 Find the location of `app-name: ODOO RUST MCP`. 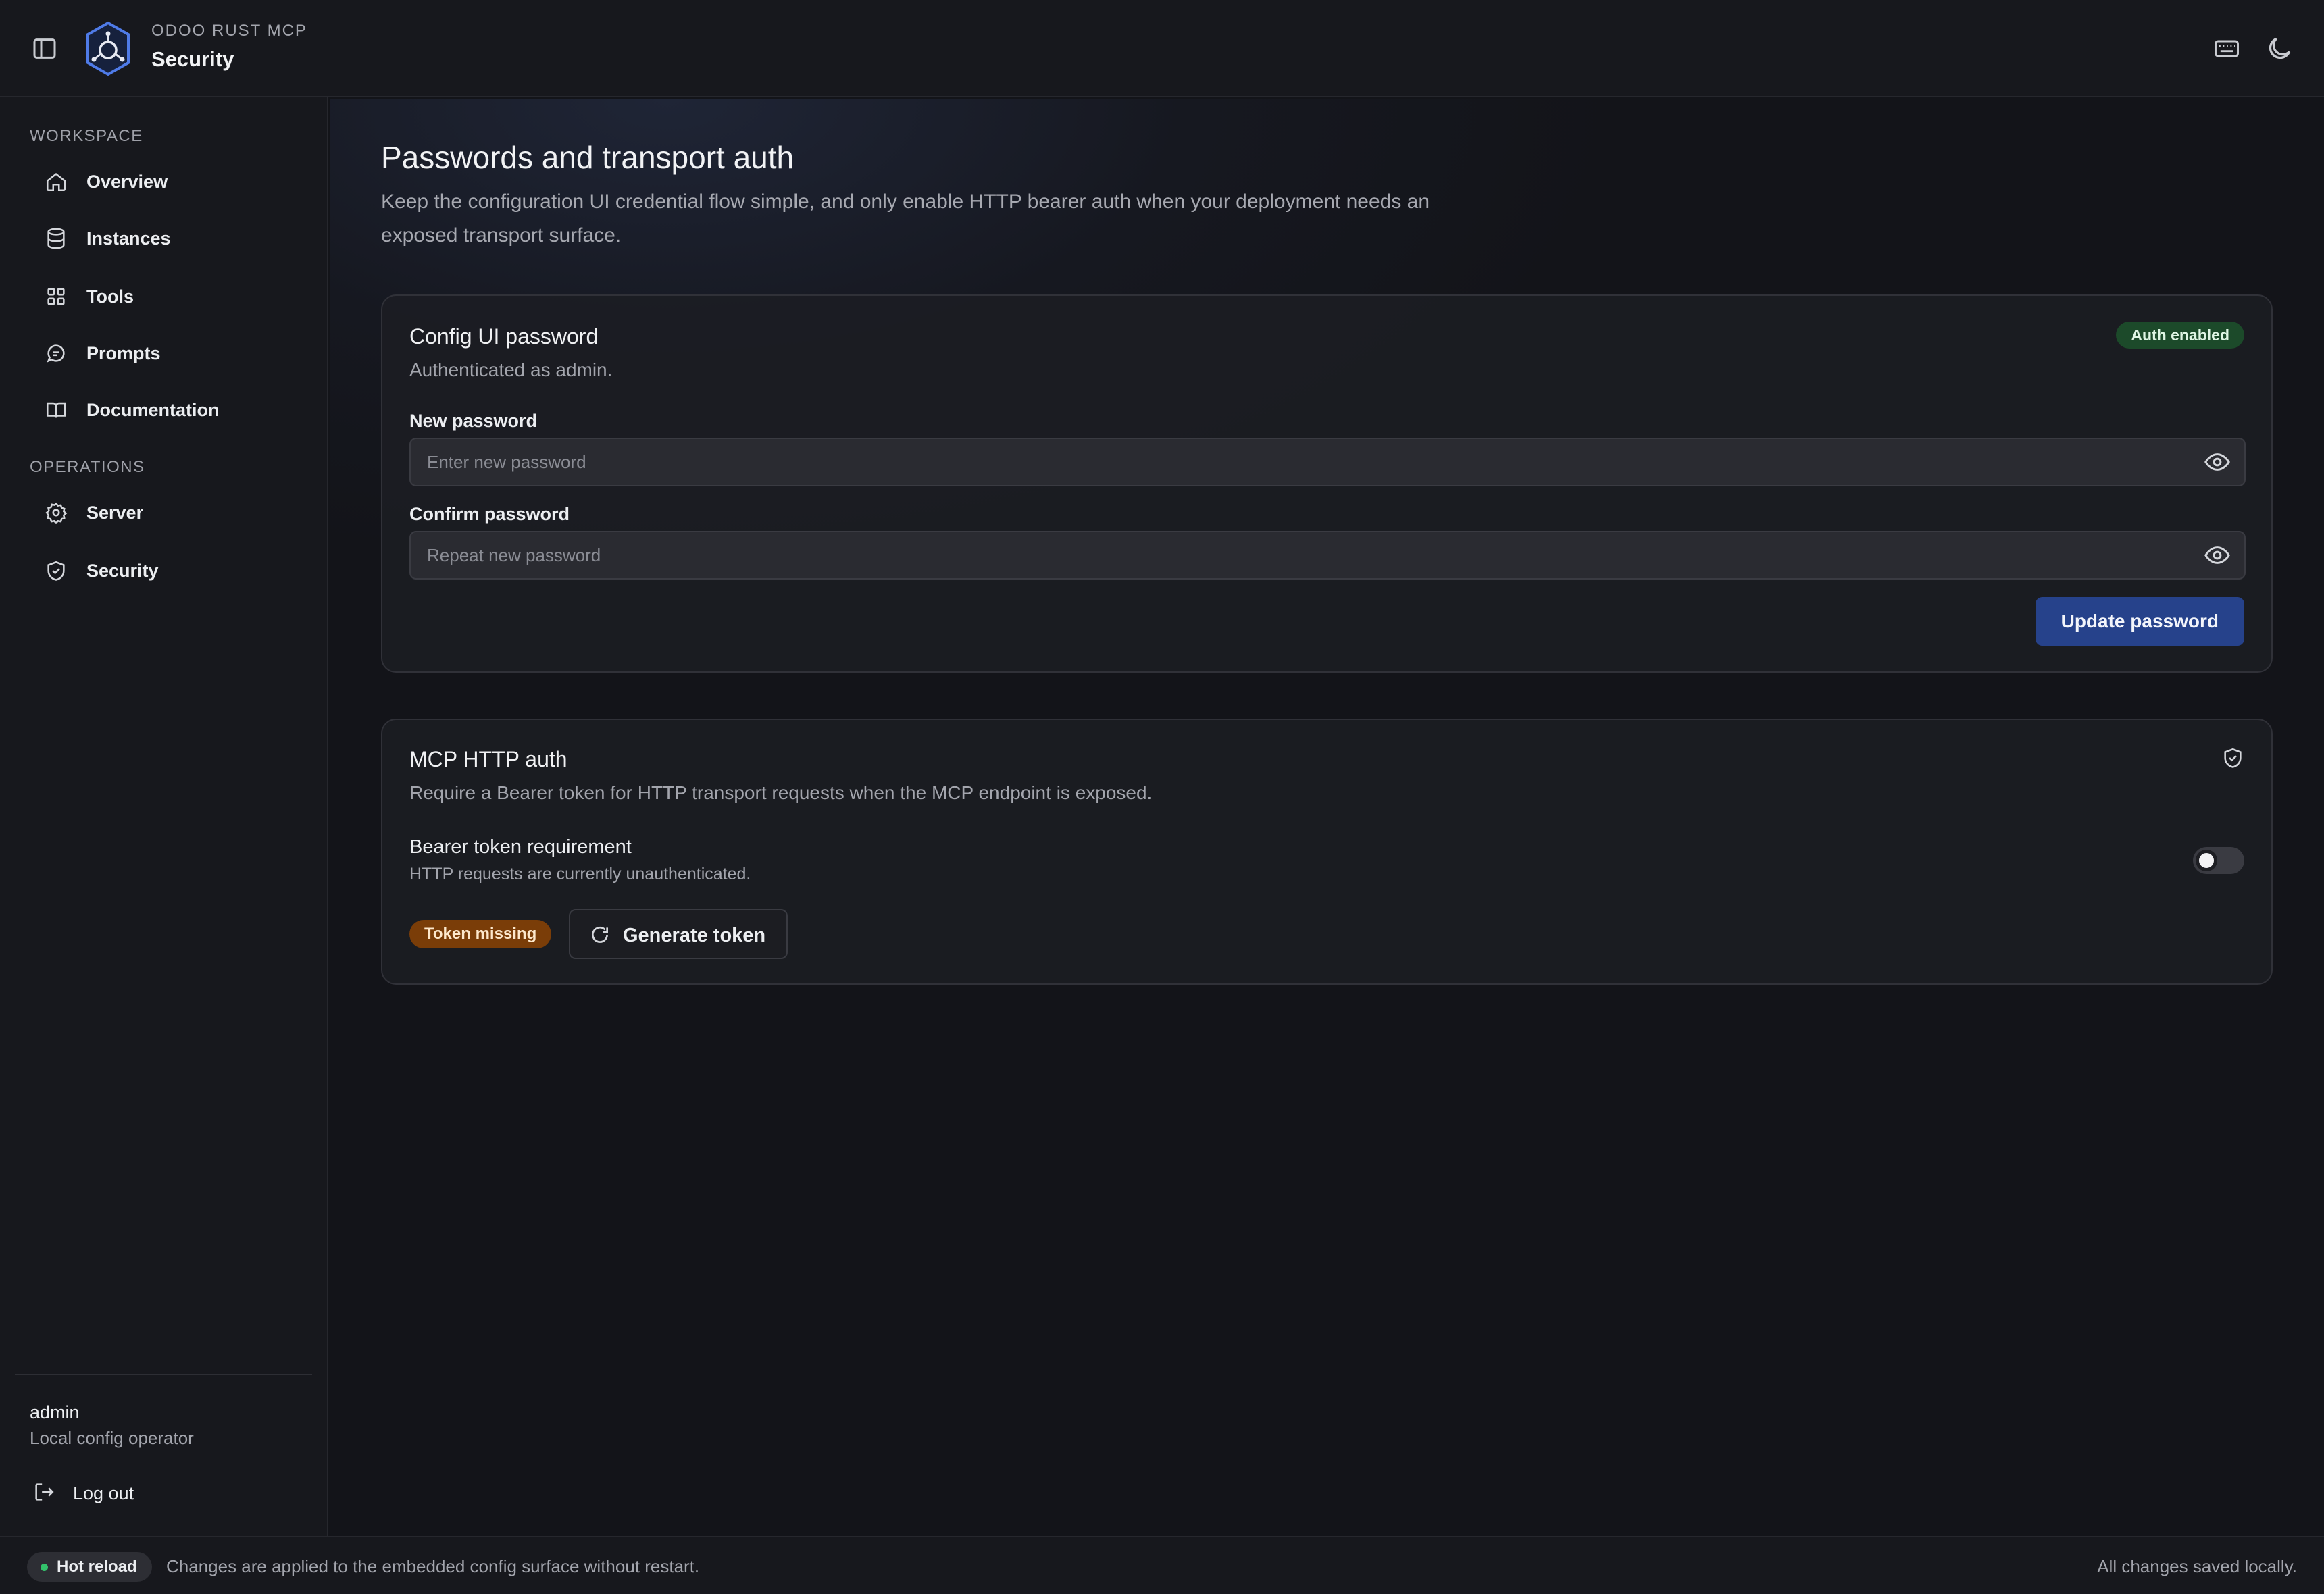

app-name: ODOO RUST MCP is located at coordinates (229, 31).